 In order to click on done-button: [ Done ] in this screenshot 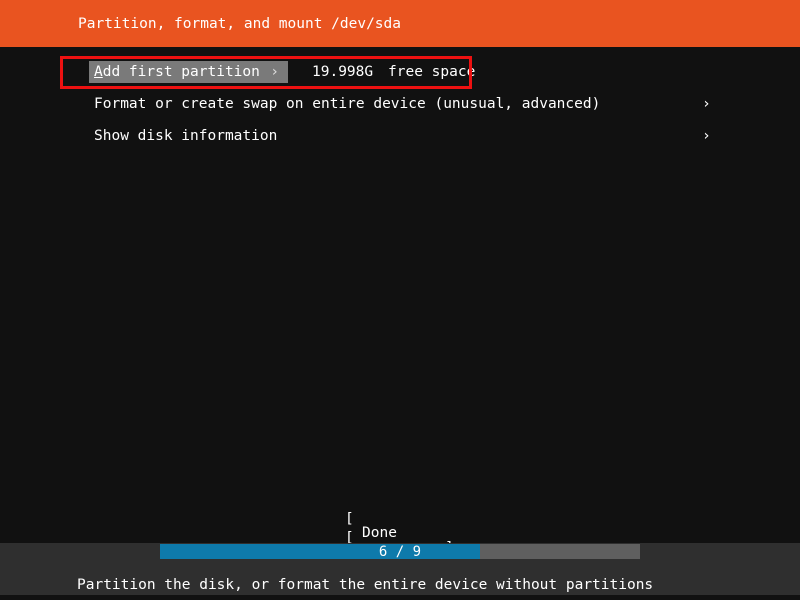, I will do `click(400, 525)`.